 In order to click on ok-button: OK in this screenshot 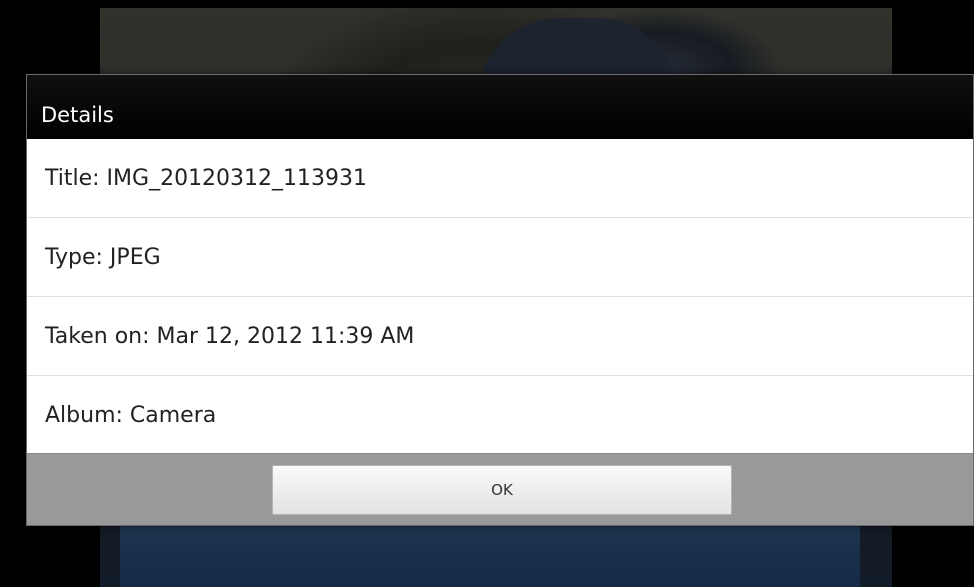, I will do `click(502, 489)`.